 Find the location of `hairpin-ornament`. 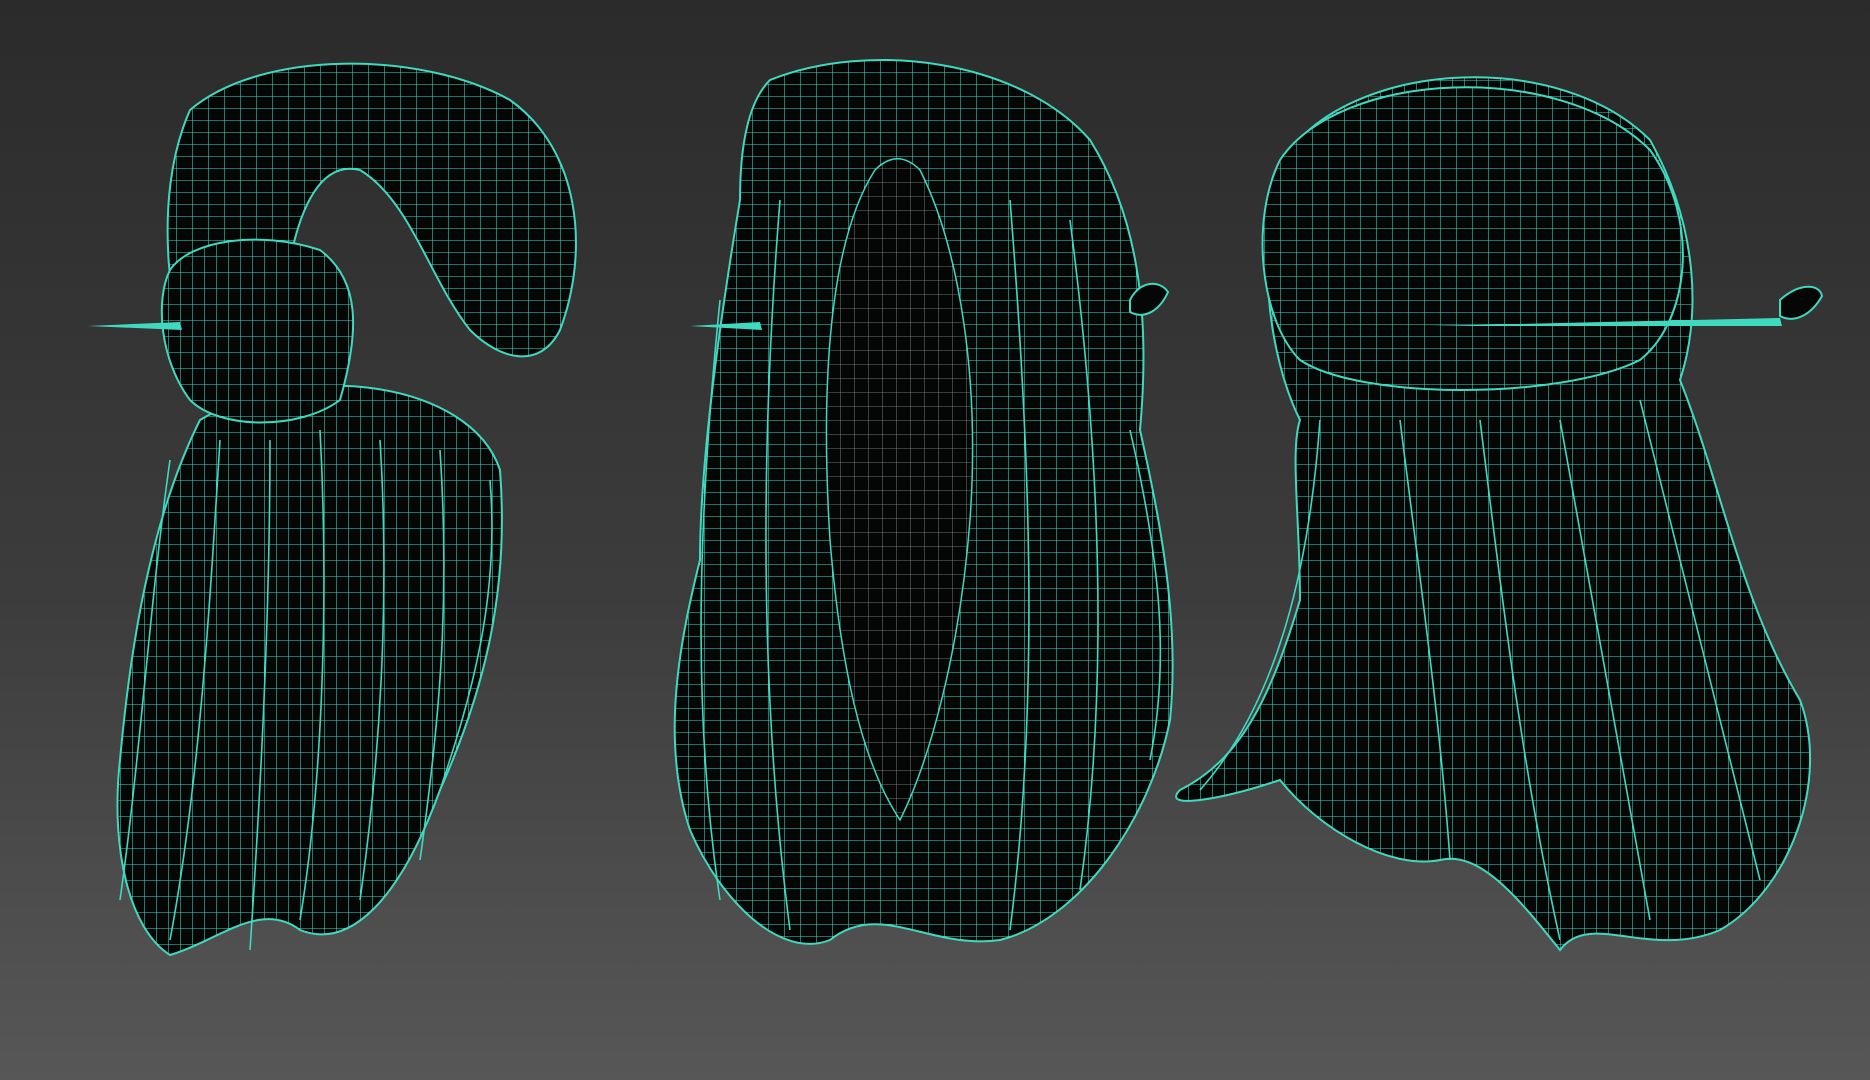

hairpin-ornament is located at coordinates (1801, 302).